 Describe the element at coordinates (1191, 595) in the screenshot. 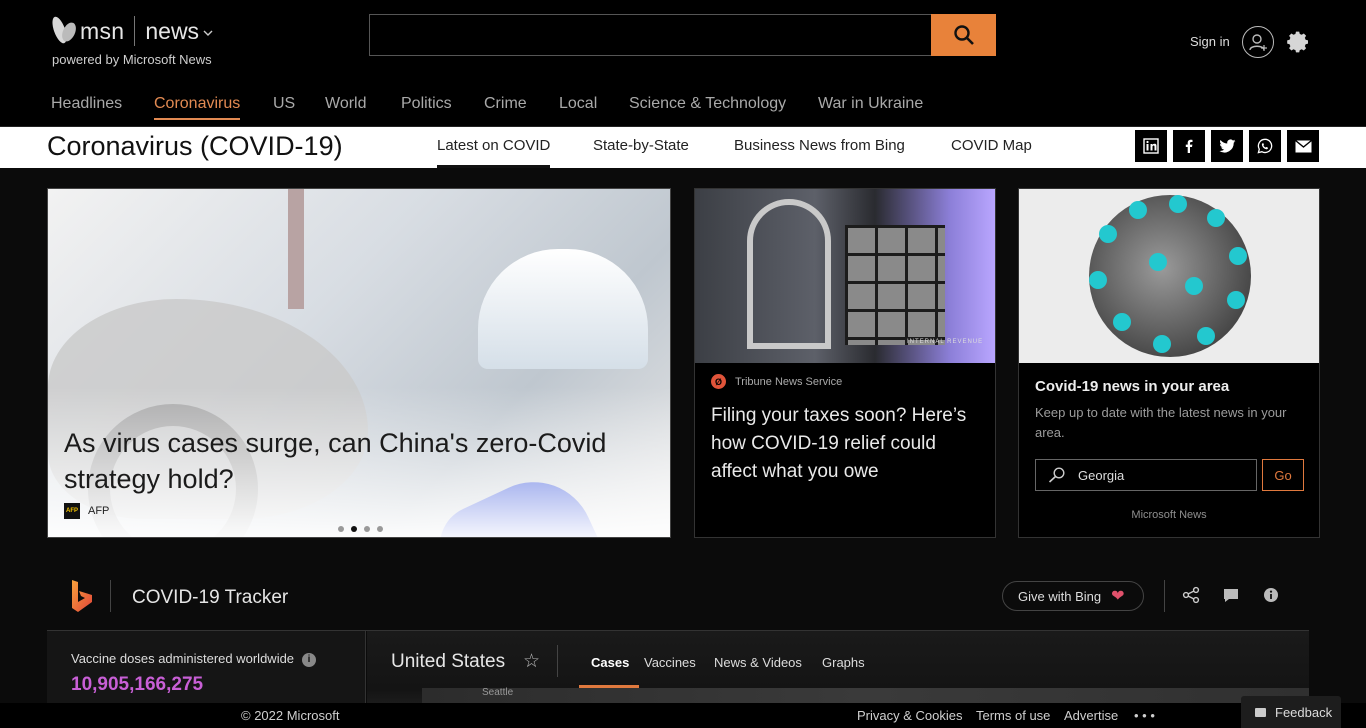

I see `share-icon` at that location.